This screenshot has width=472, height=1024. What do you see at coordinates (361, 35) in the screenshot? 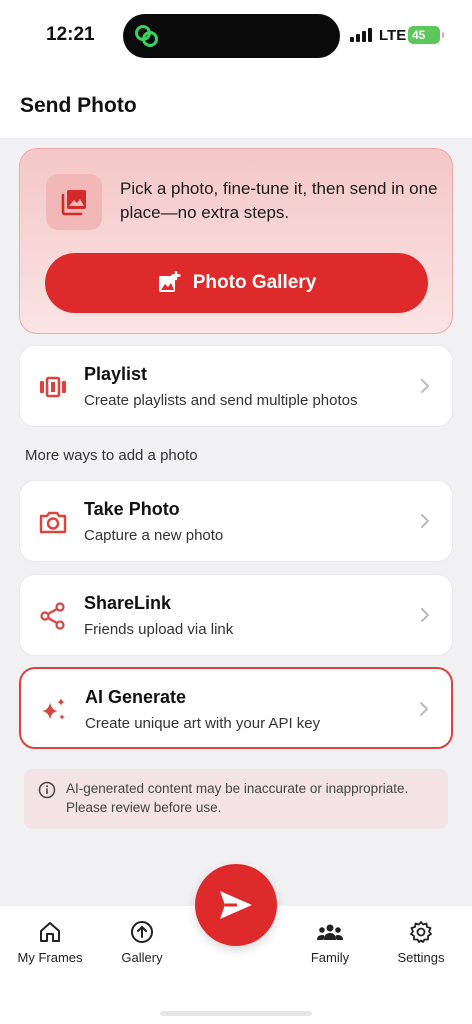
I see `signal-icon` at bounding box center [361, 35].